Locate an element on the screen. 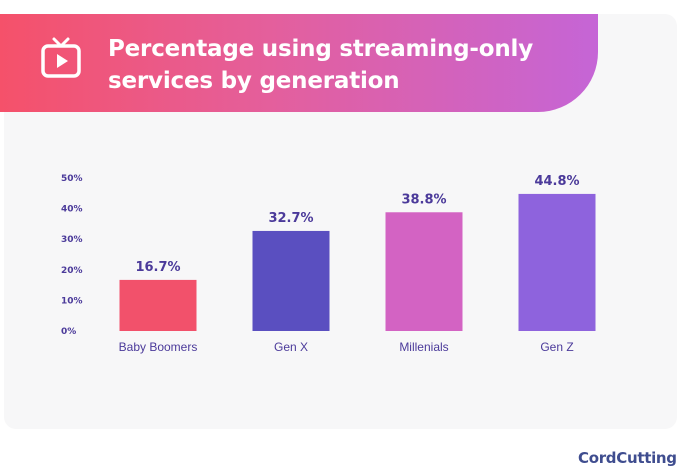  brand-logo: CordCutting is located at coordinates (627, 458).